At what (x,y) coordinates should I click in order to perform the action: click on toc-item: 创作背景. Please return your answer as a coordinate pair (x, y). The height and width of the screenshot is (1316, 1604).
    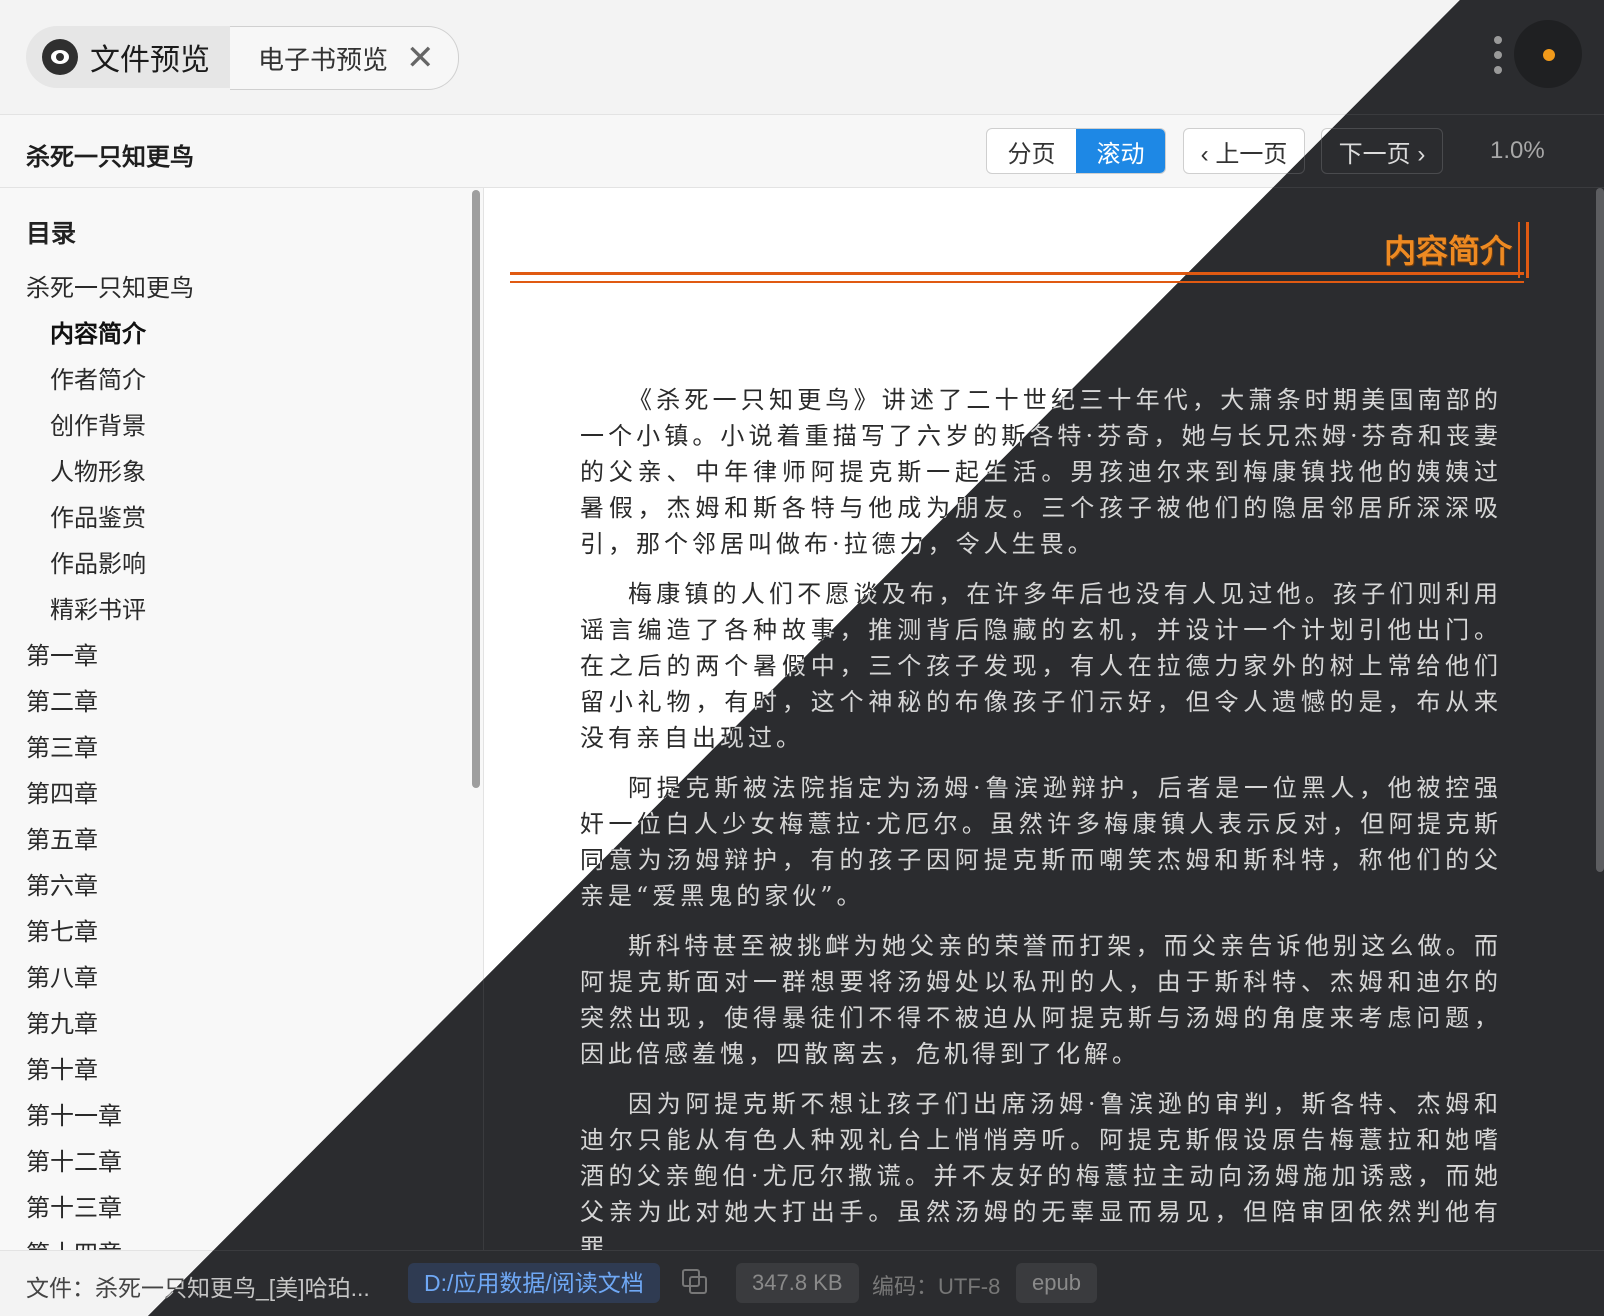
    Looking at the image, I should click on (230, 427).